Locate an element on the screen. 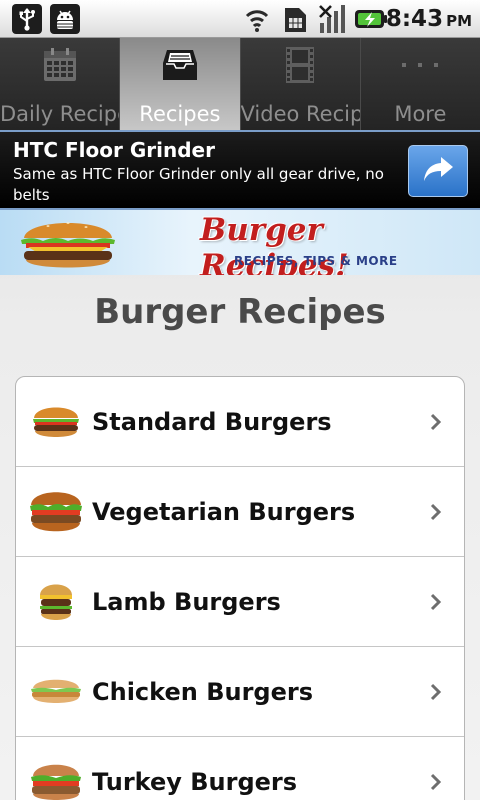  film-icon is located at coordinates (300, 65).